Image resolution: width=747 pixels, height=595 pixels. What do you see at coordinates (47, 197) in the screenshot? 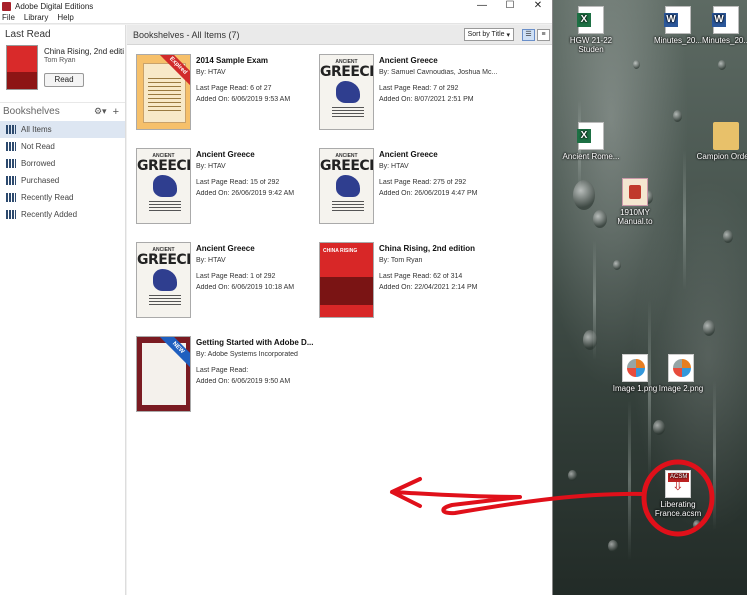
I see `shelf-label: Recently Read` at bounding box center [47, 197].